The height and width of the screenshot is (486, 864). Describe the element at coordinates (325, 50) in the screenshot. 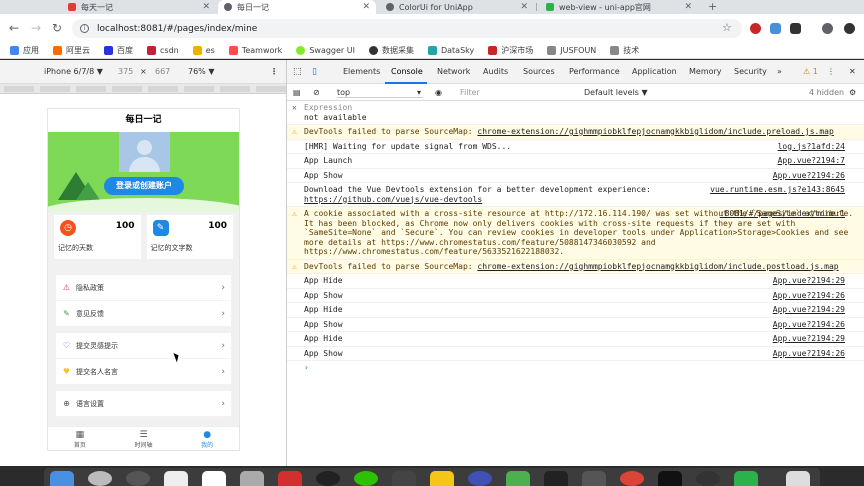

I see `bookmark-6: Swagger UI` at that location.